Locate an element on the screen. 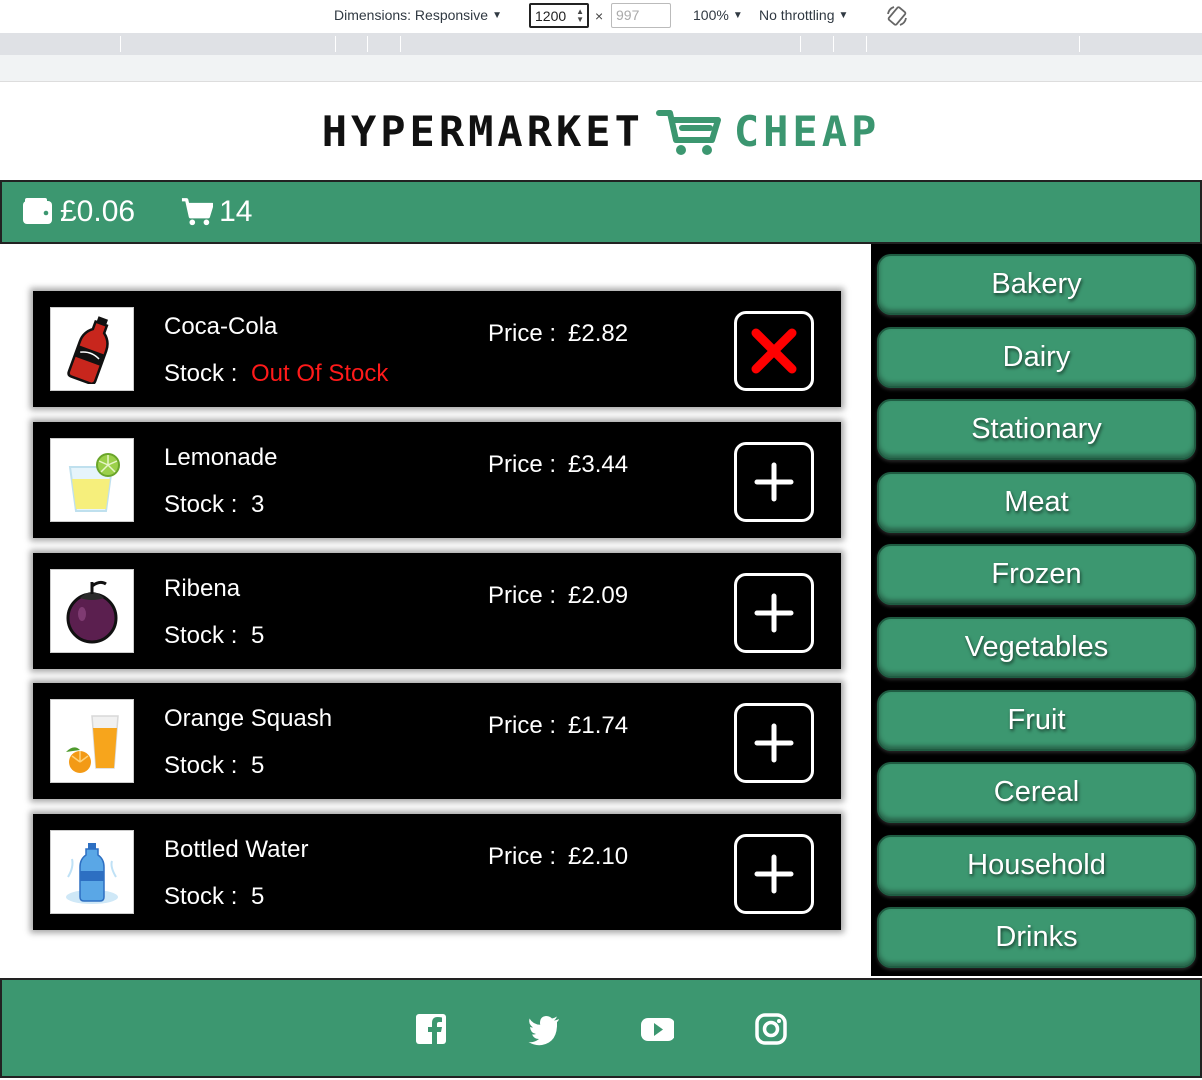 This screenshot has width=1202, height=1080. spinner-icon: ▲ ▼ is located at coordinates (580, 16).